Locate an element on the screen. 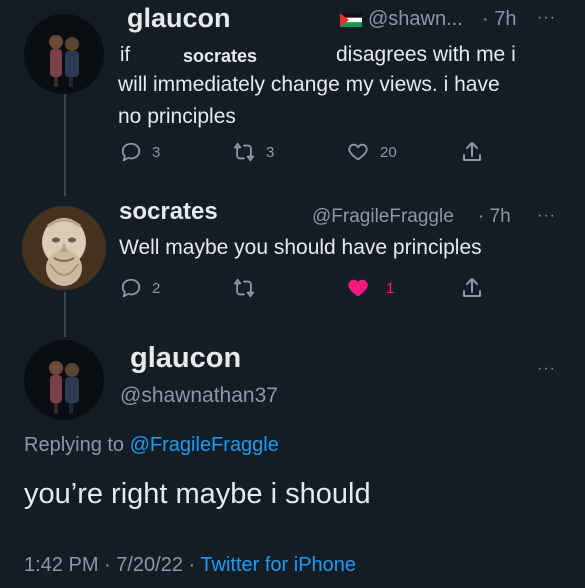 The width and height of the screenshot is (585, 588). reply-button: 3 is located at coordinates (140, 152).